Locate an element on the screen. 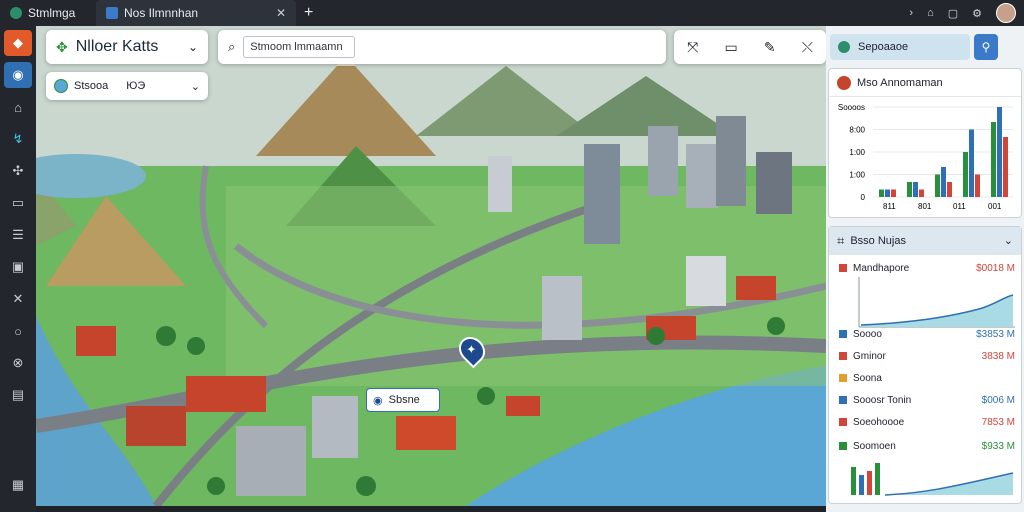 The image size is (1024, 512). stat-row: Sooosr Tonin $006 M is located at coordinates (927, 400).